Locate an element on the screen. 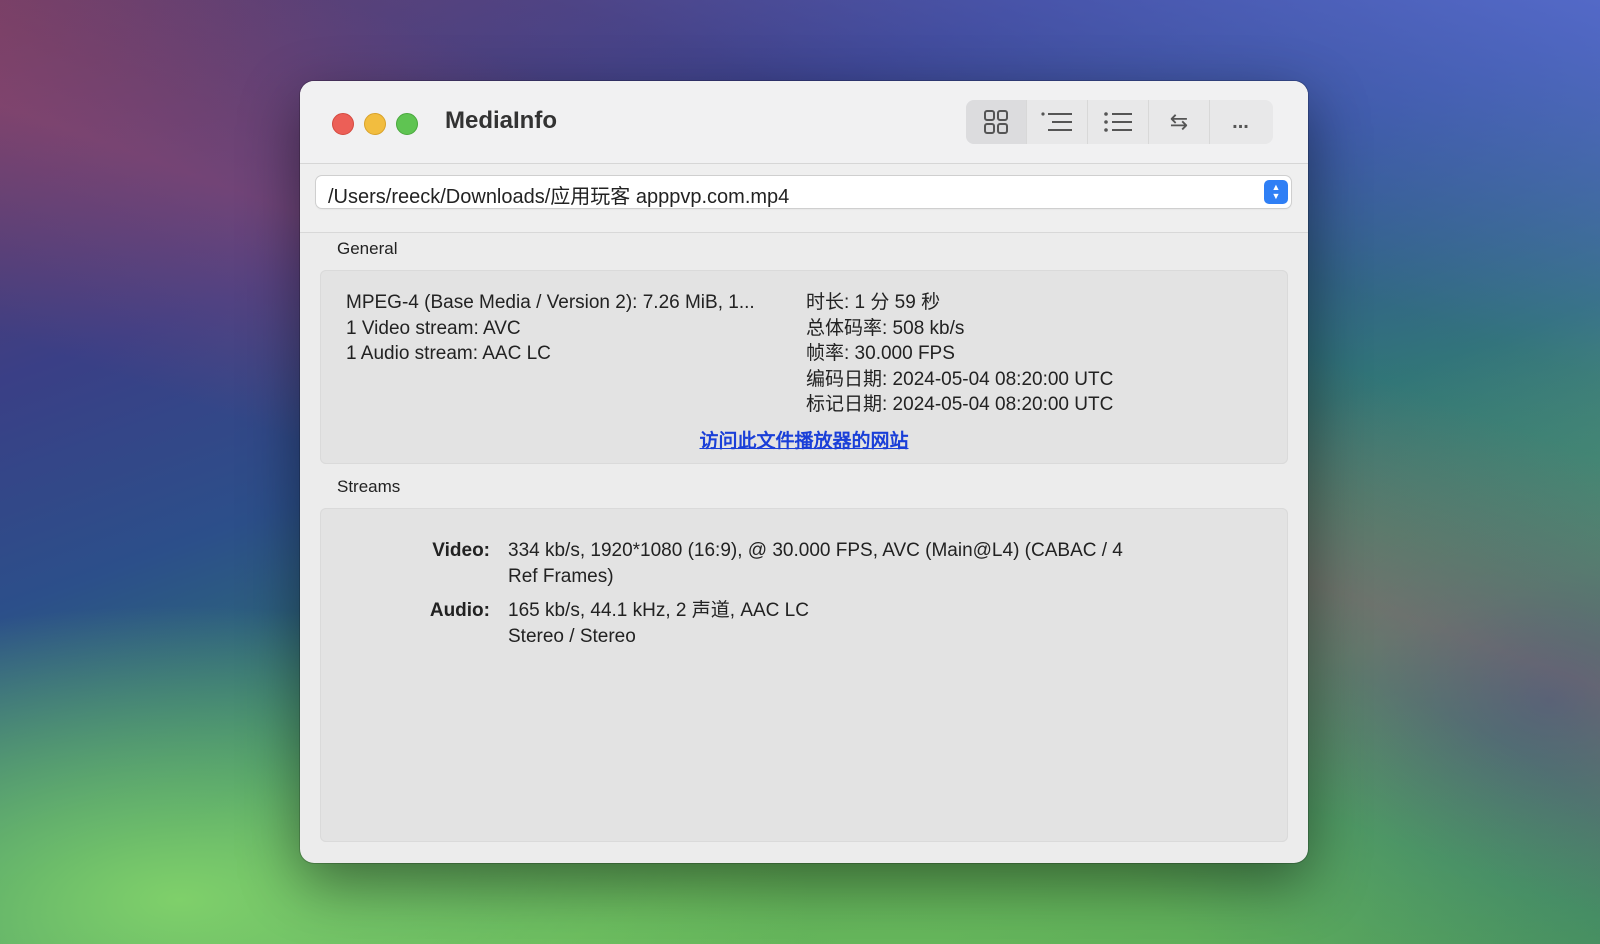  general-encoded-date: 编码日期: 2024-05-04 08:20:00 UTC is located at coordinates (960, 379).